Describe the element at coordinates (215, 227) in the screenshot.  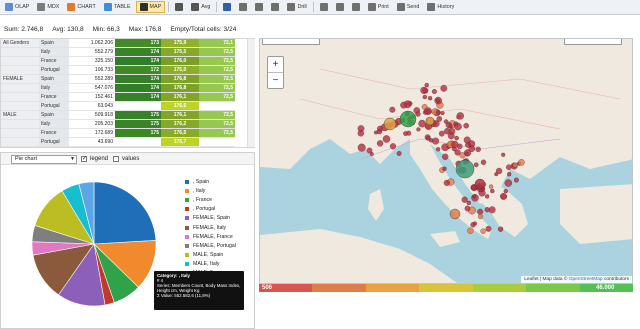
I see `legend-item: FEMALE, Italy` at that location.